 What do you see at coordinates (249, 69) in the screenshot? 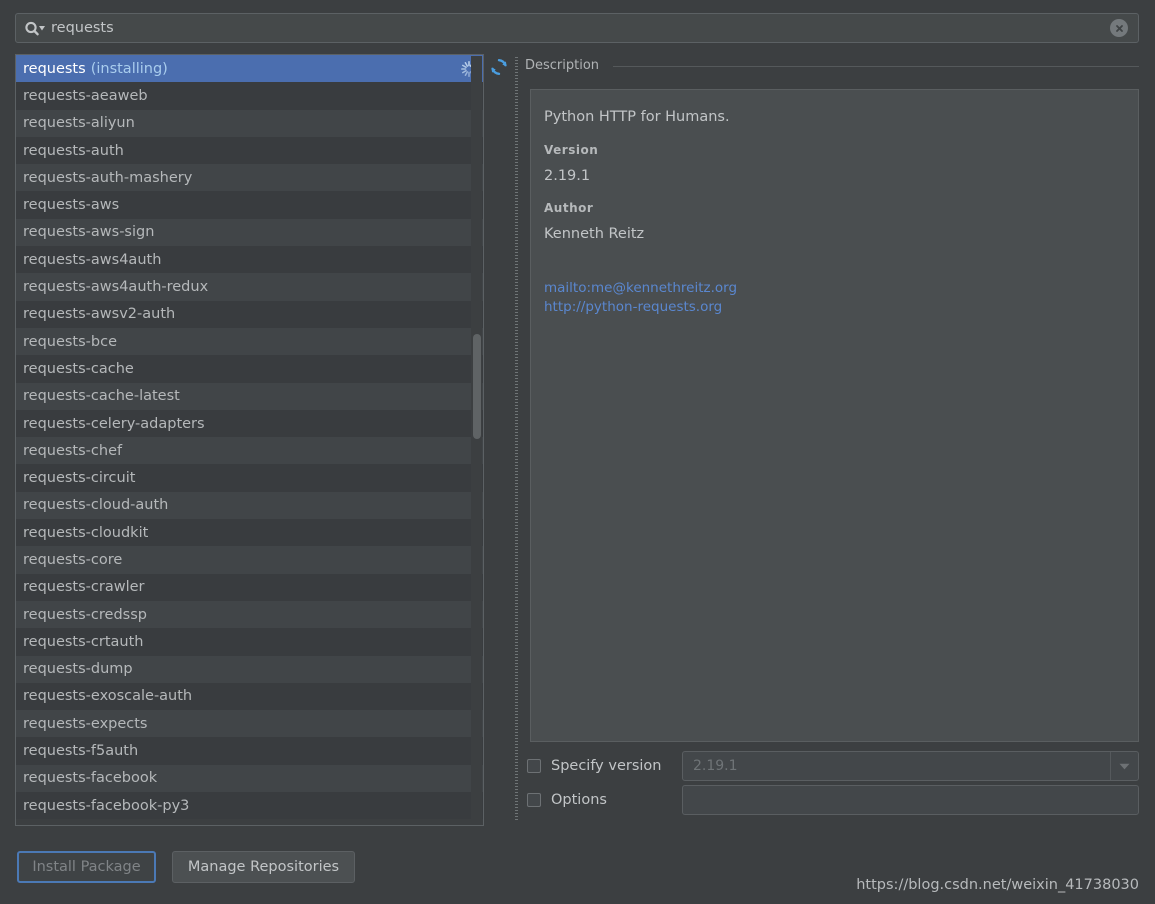
I see `package-list-item: requests (installing)` at bounding box center [249, 69].